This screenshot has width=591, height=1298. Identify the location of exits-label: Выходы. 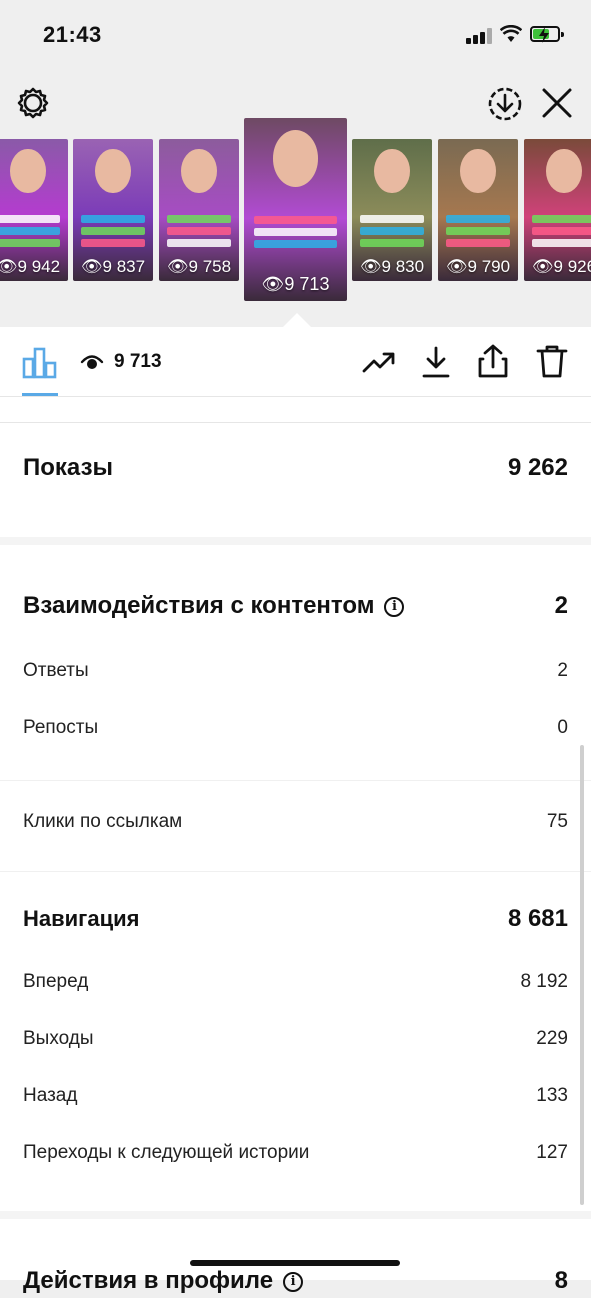
(58, 1038).